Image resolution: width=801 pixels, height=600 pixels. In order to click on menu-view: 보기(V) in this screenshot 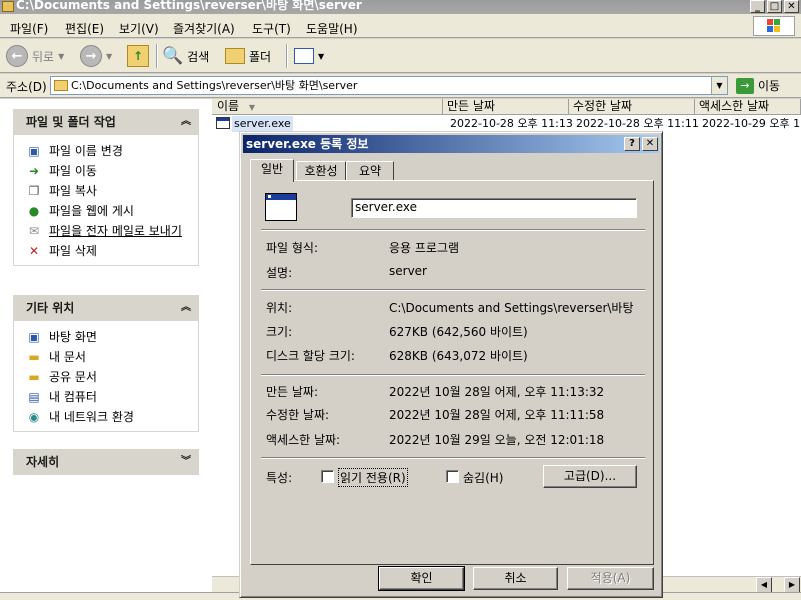, I will do `click(139, 28)`.